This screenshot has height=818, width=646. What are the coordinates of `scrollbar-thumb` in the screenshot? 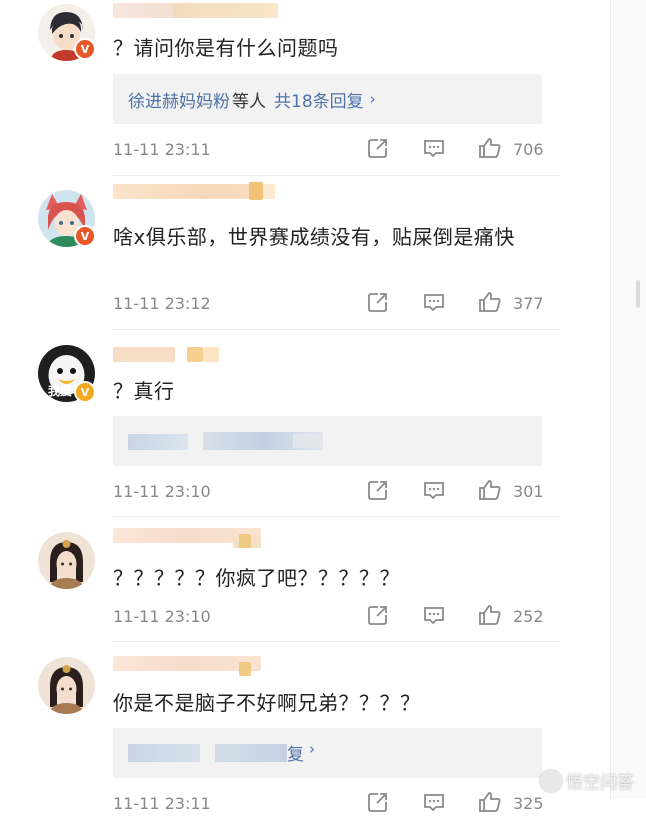 It's located at (638, 294).